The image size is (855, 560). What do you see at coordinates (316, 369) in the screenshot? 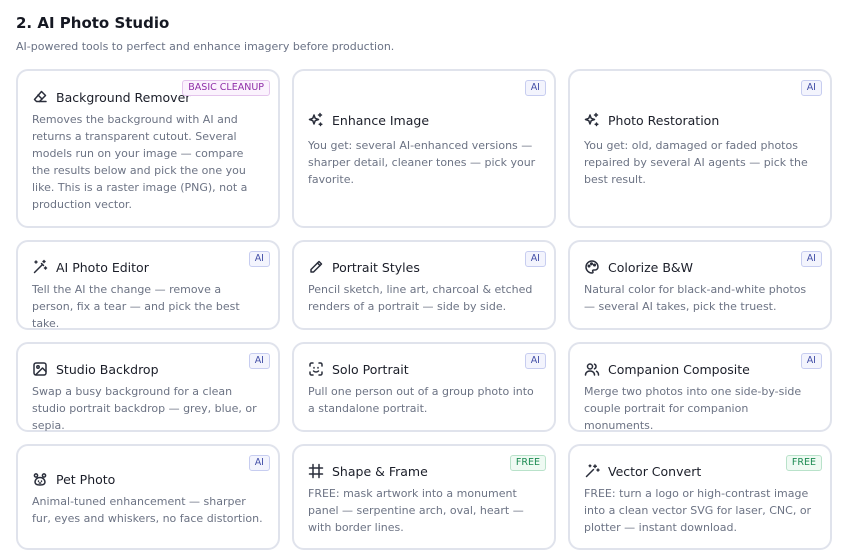
I see `face-scan-icon` at bounding box center [316, 369].